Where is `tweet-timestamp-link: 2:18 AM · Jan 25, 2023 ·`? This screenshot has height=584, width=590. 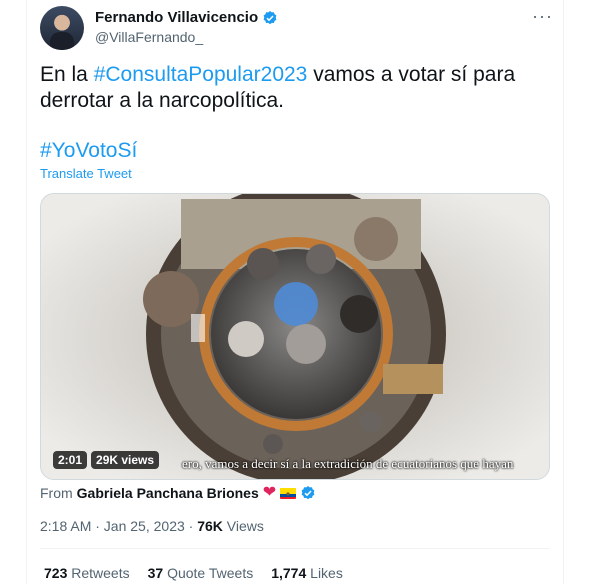
tweet-timestamp-link: 2:18 AM · Jan 25, 2023 · is located at coordinates (118, 526).